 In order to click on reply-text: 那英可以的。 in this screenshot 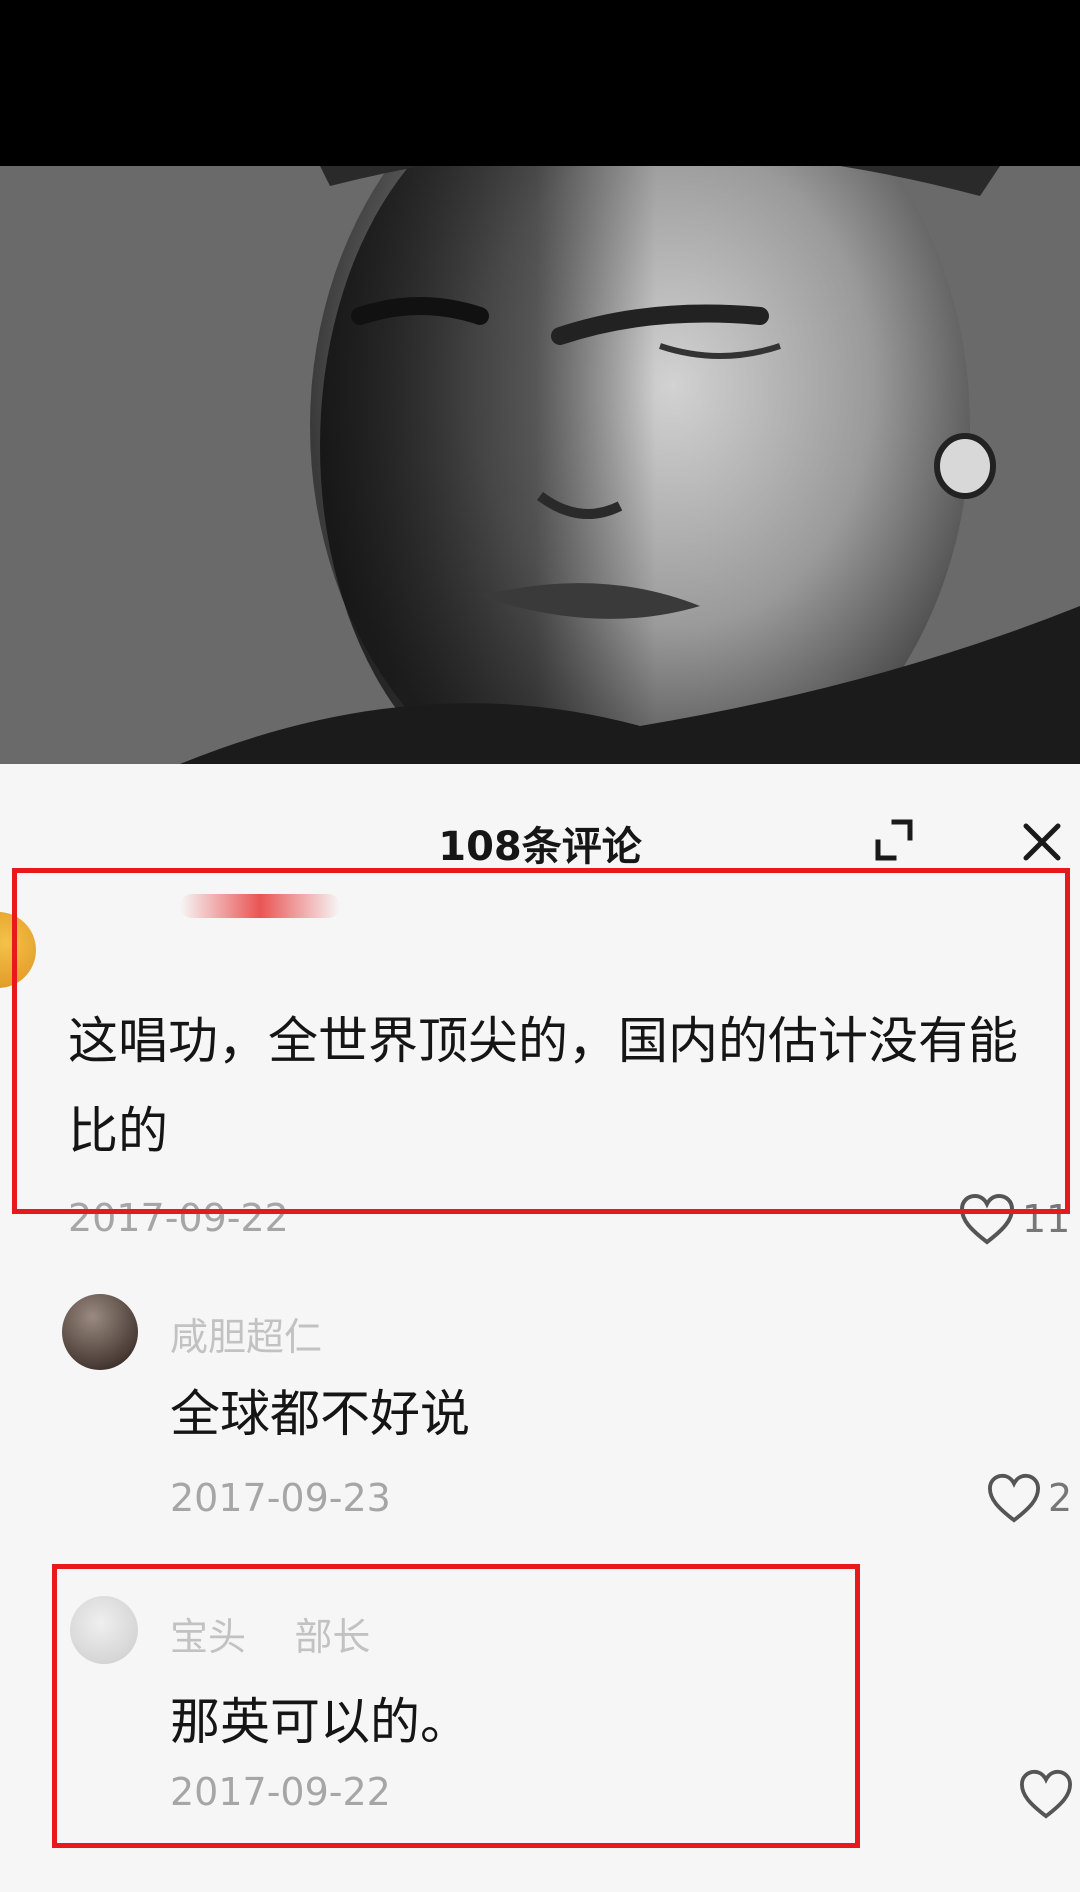, I will do `click(320, 1722)`.